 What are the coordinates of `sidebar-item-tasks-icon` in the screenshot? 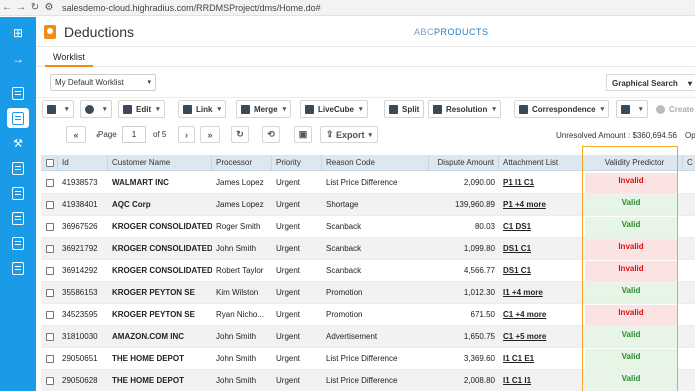 It's located at (18, 193).